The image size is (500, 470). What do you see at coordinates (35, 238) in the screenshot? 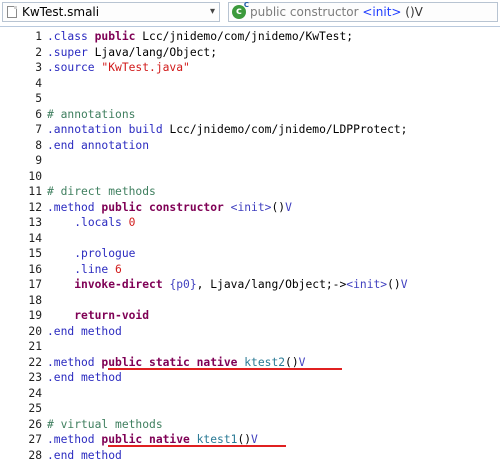
I see `line-number: 14` at bounding box center [35, 238].